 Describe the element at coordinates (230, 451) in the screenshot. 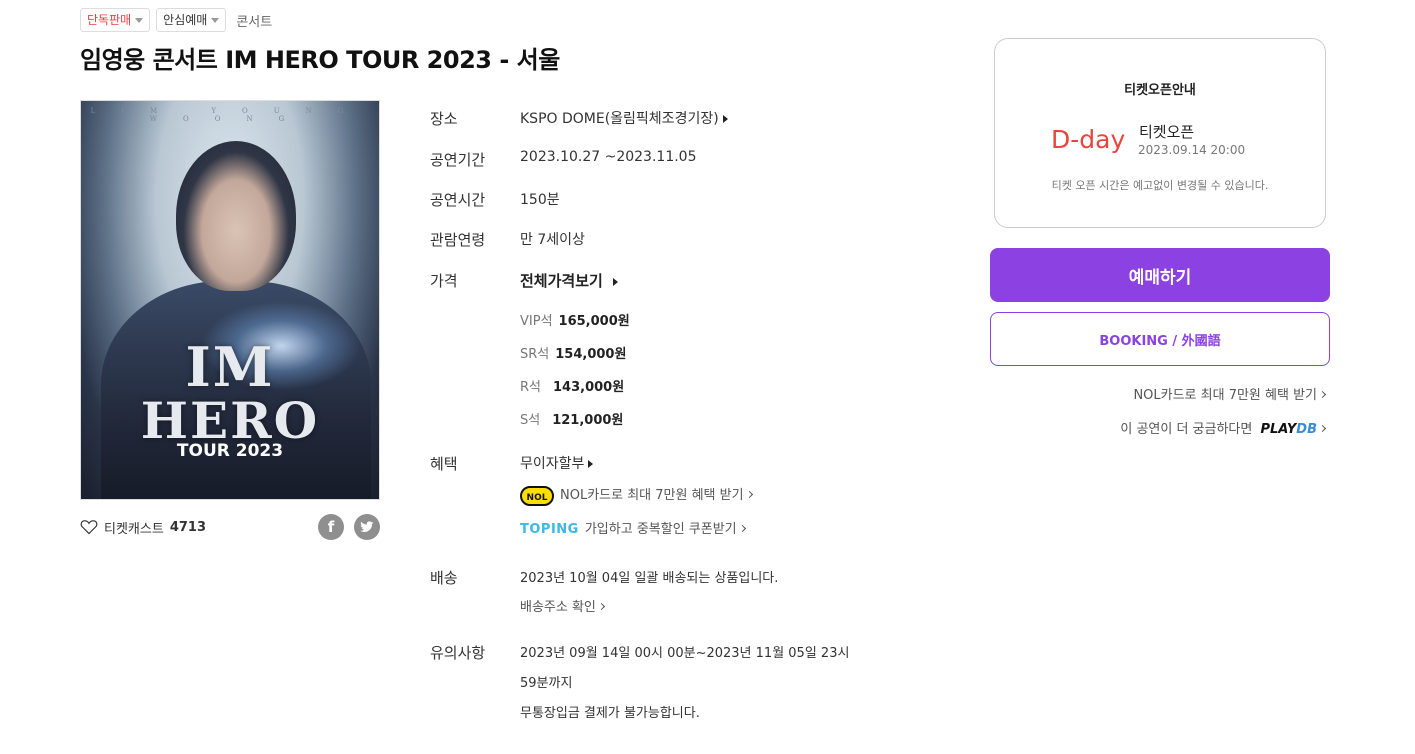

I see `poster-title-line3: TOUR 2023` at that location.